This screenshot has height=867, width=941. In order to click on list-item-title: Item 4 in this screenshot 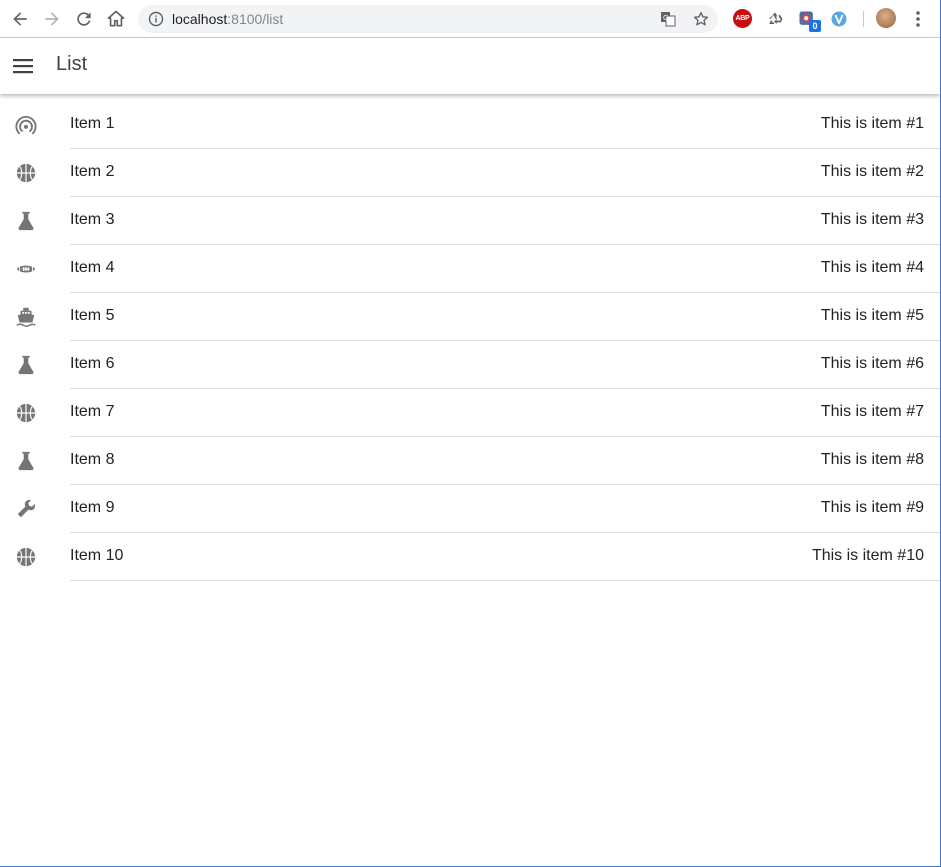, I will do `click(92, 267)`.